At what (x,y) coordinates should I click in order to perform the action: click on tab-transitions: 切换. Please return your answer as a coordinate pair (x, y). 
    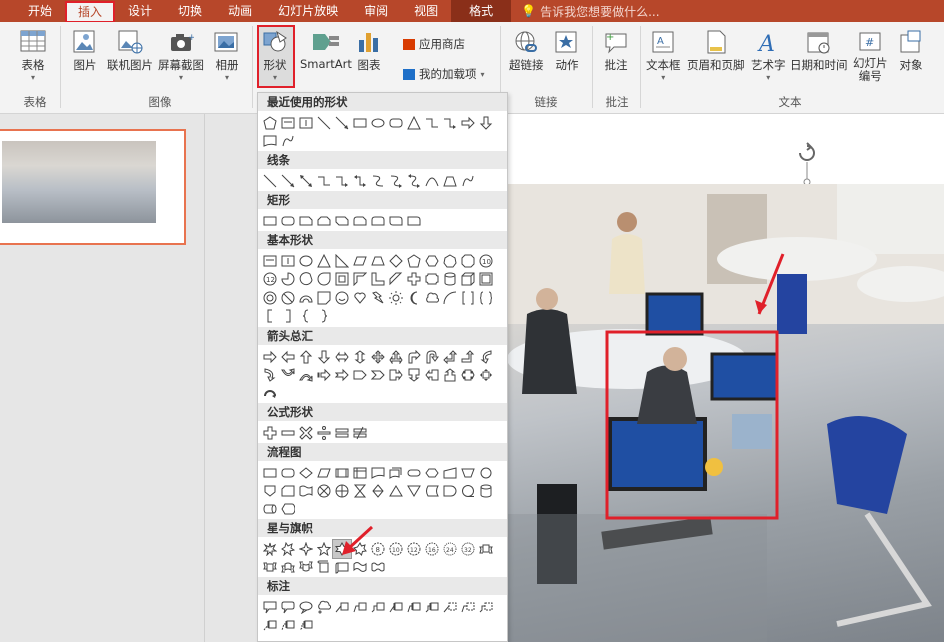
    Looking at the image, I should click on (190, 11).